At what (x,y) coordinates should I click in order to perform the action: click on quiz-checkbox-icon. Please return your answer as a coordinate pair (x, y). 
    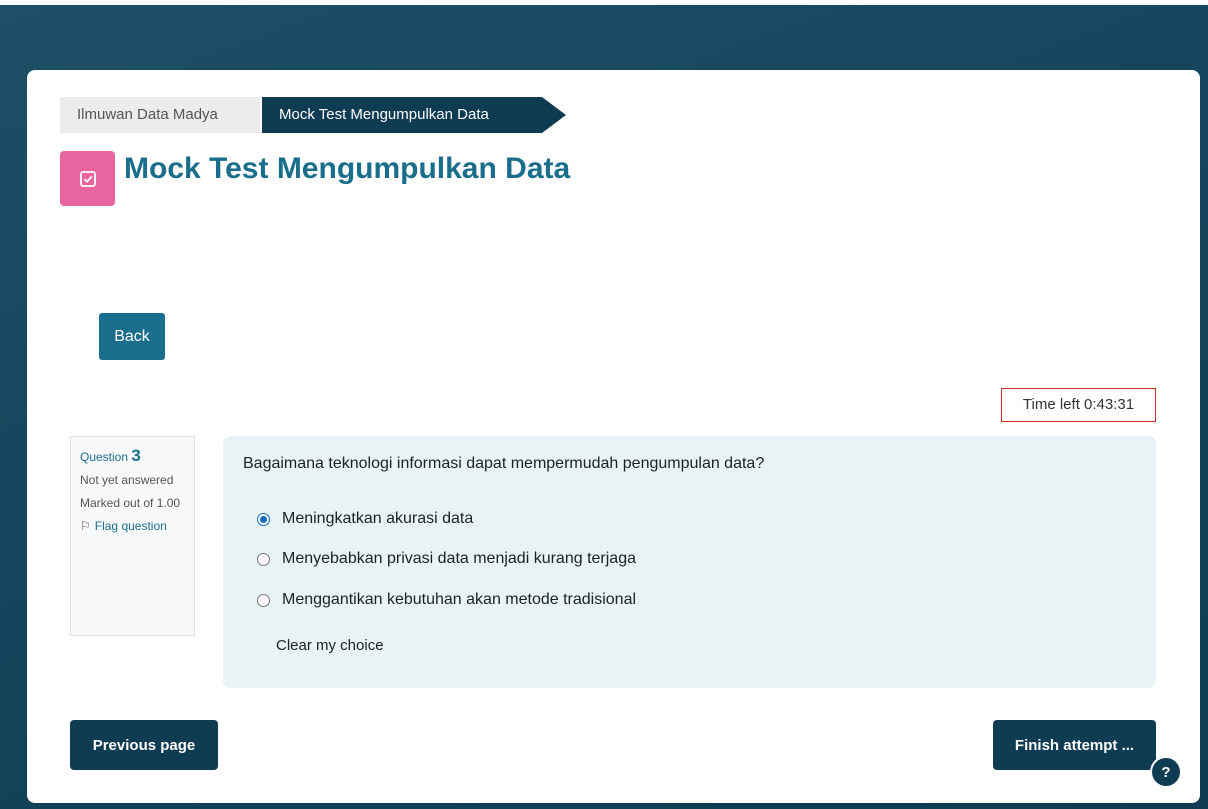
    Looking at the image, I should click on (87, 178).